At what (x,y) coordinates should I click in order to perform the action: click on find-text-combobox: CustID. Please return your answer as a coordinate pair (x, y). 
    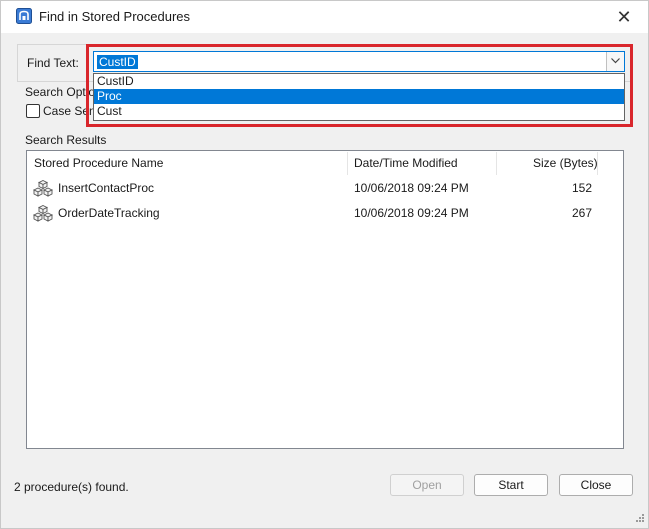
    Looking at the image, I should click on (359, 61).